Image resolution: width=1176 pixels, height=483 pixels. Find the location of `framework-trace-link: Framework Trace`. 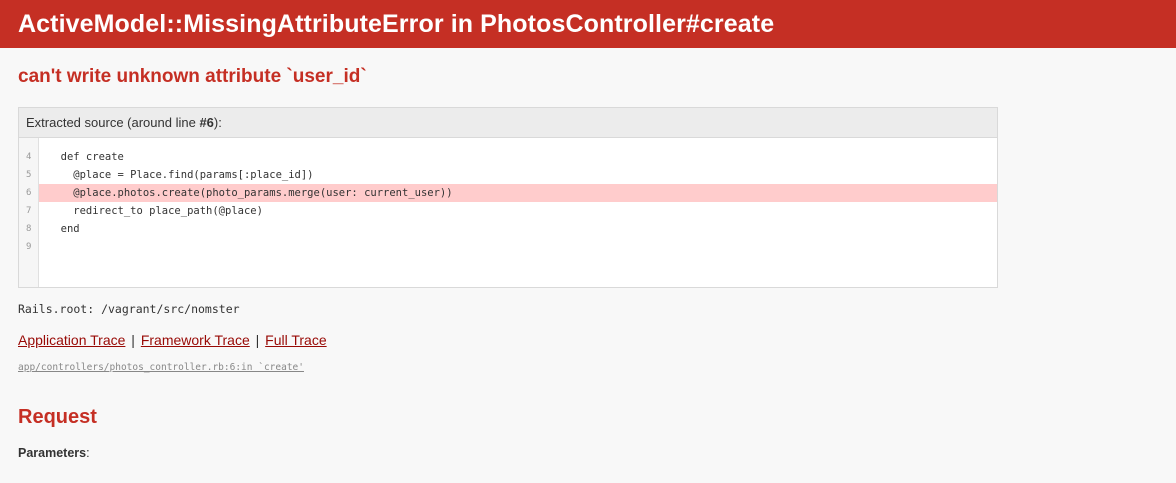

framework-trace-link: Framework Trace is located at coordinates (195, 340).